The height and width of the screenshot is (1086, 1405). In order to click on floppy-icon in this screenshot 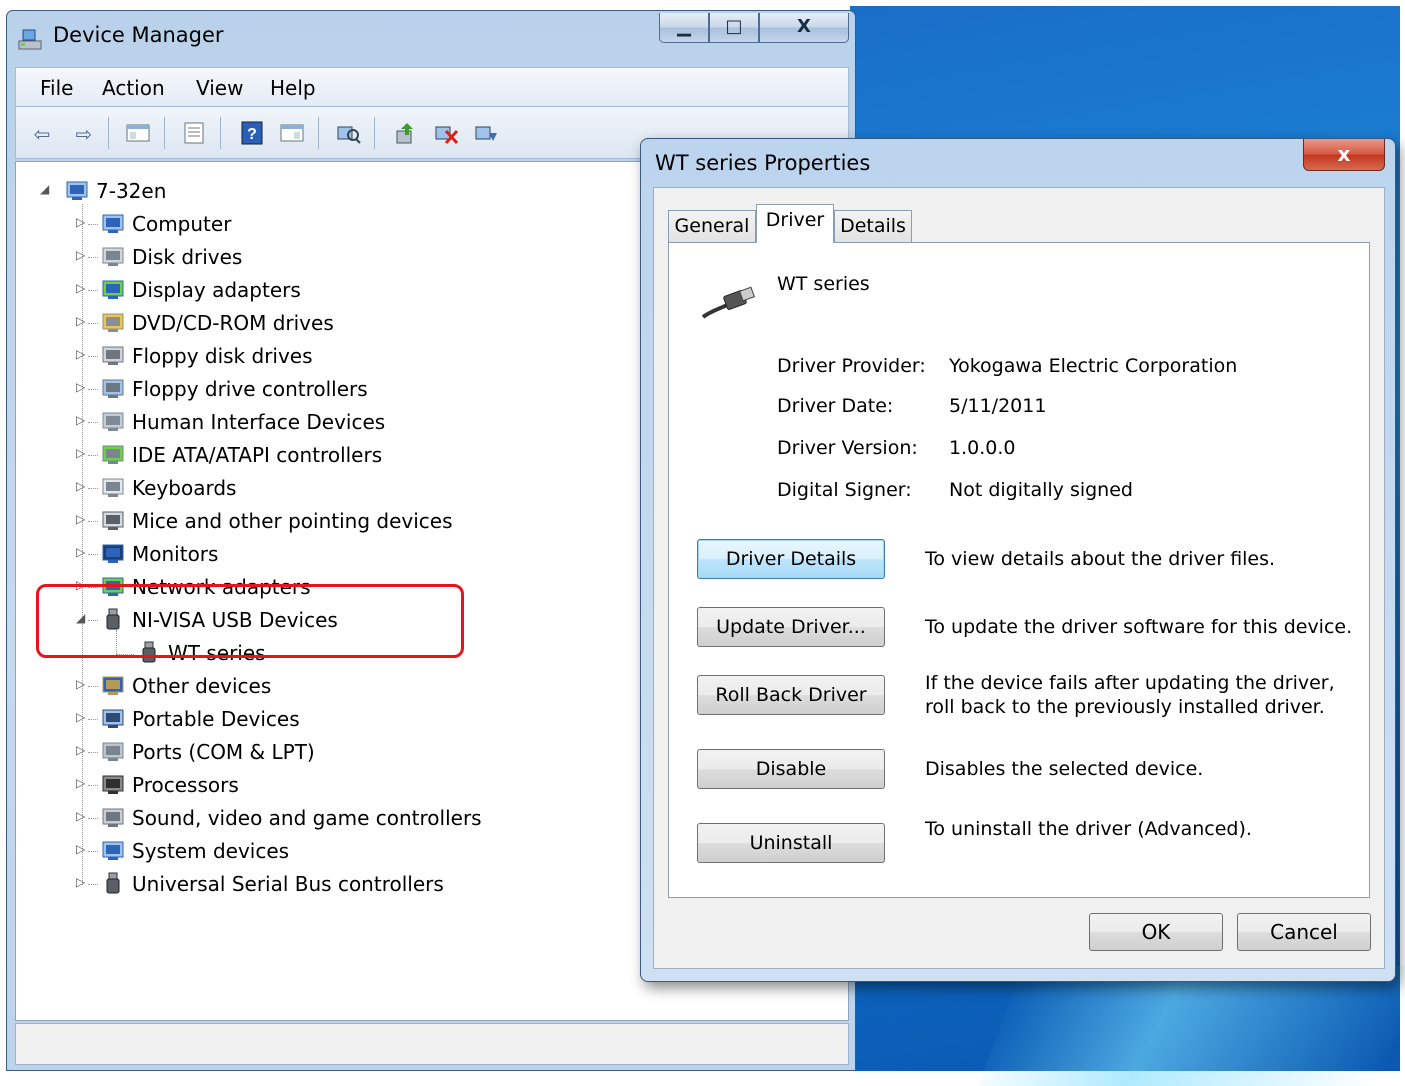, I will do `click(113, 355)`.